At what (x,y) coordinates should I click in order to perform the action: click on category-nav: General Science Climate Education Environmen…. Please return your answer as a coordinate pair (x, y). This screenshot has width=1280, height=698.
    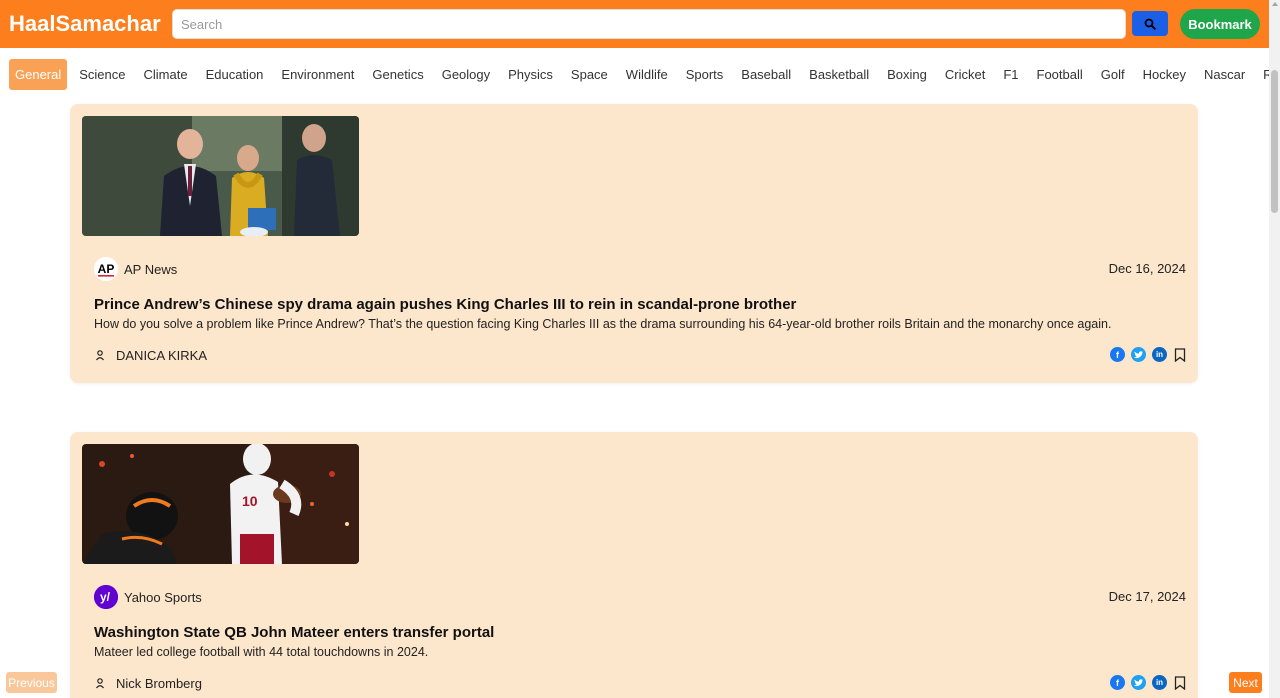
    Looking at the image, I should click on (634, 74).